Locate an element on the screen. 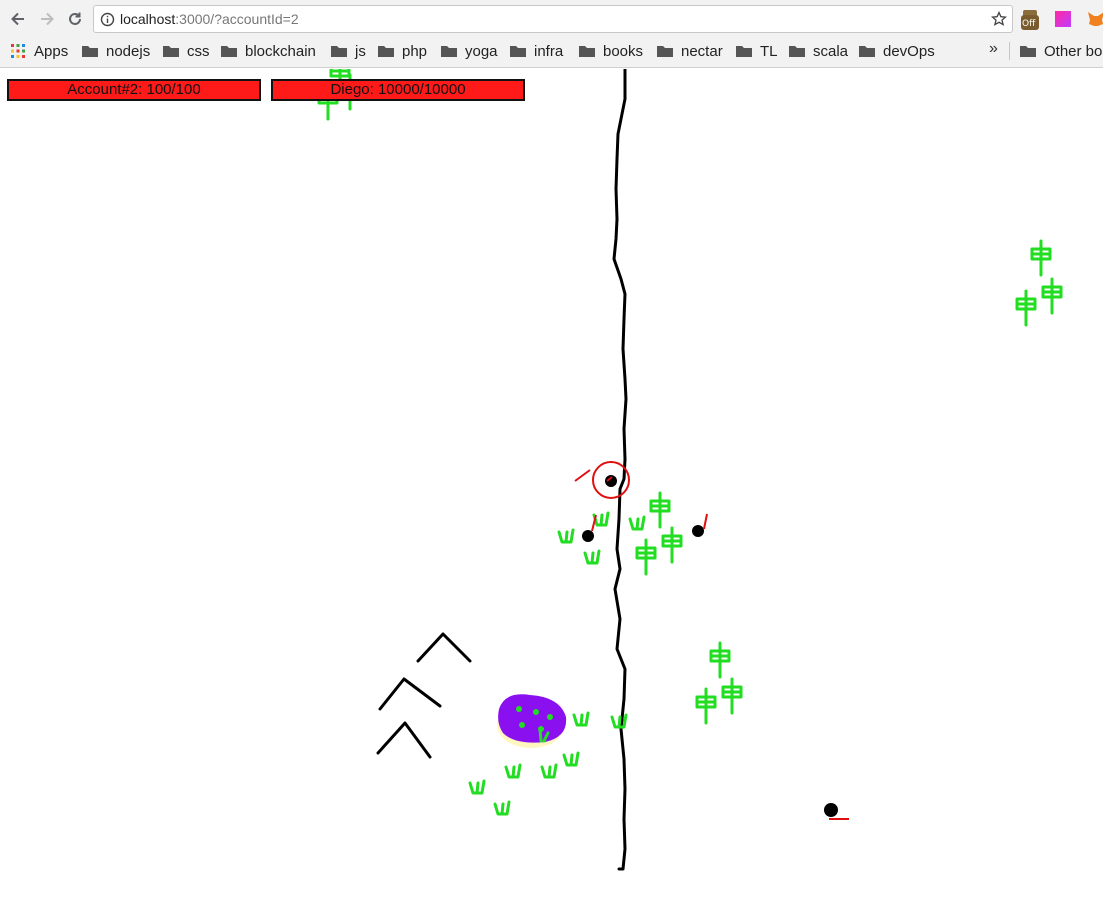 The image size is (1103, 910). bookmark-nodejs: nodejs is located at coordinates (116, 51).